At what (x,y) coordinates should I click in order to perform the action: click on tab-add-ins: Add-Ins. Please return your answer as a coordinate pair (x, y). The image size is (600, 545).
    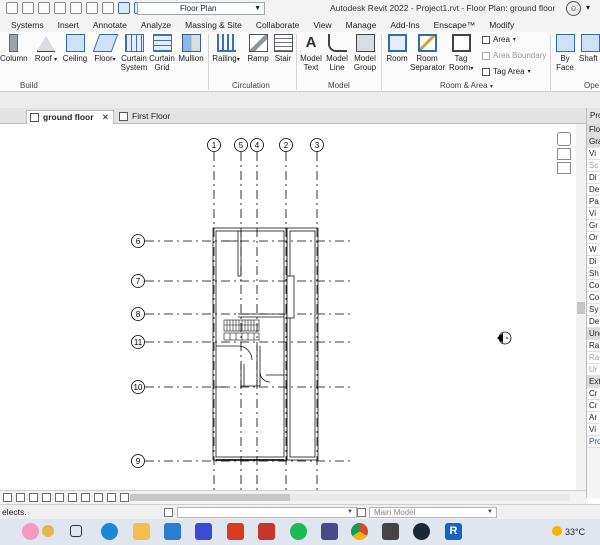
    Looking at the image, I should click on (404, 25).